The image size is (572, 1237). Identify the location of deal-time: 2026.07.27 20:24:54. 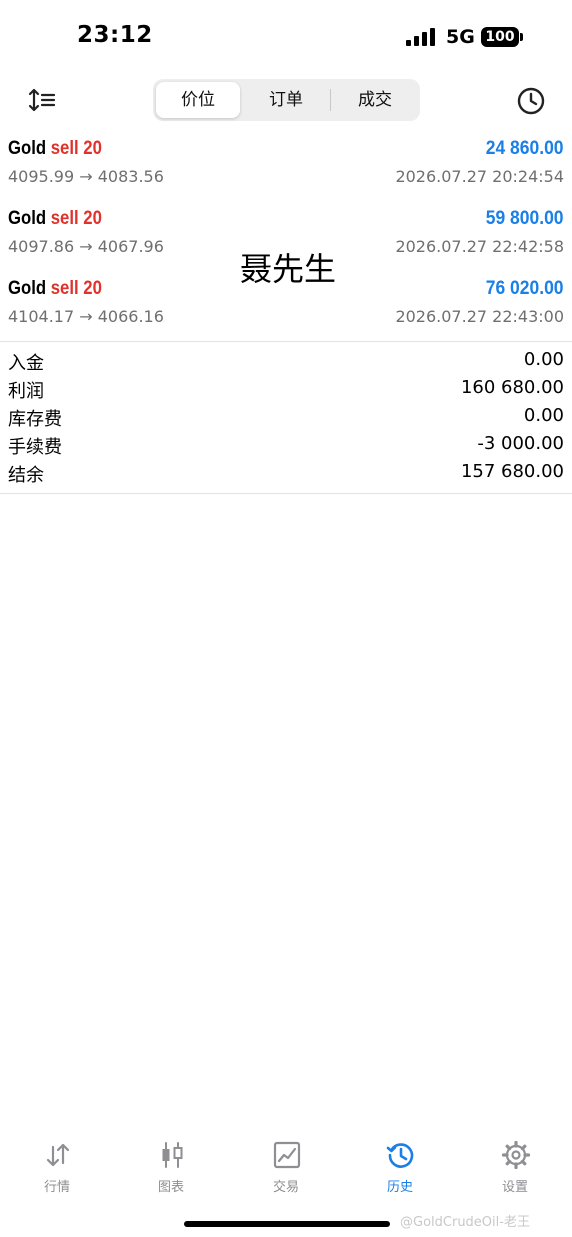
(479, 176).